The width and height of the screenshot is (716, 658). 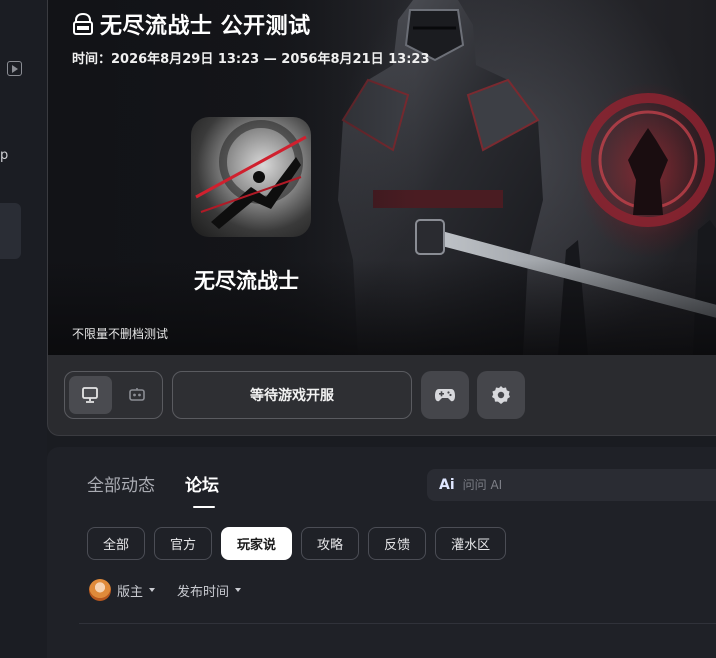 I want to click on hero-action-bar: 等待游戏开服, so click(x=294, y=395).